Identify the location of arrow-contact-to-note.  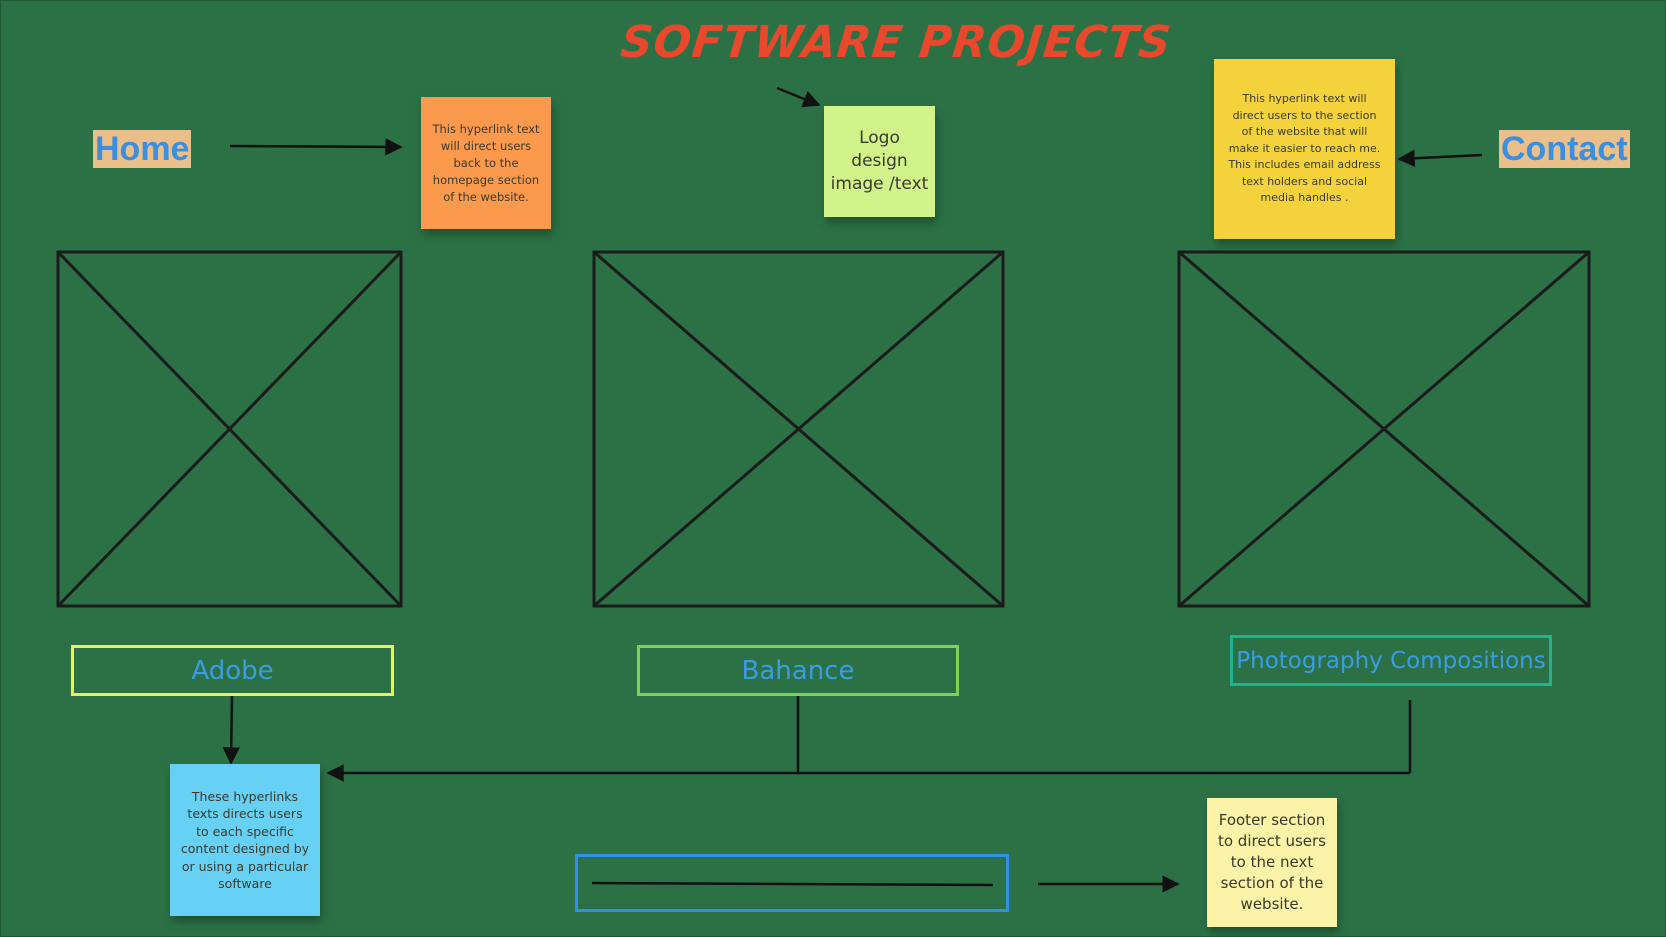
(1440, 158).